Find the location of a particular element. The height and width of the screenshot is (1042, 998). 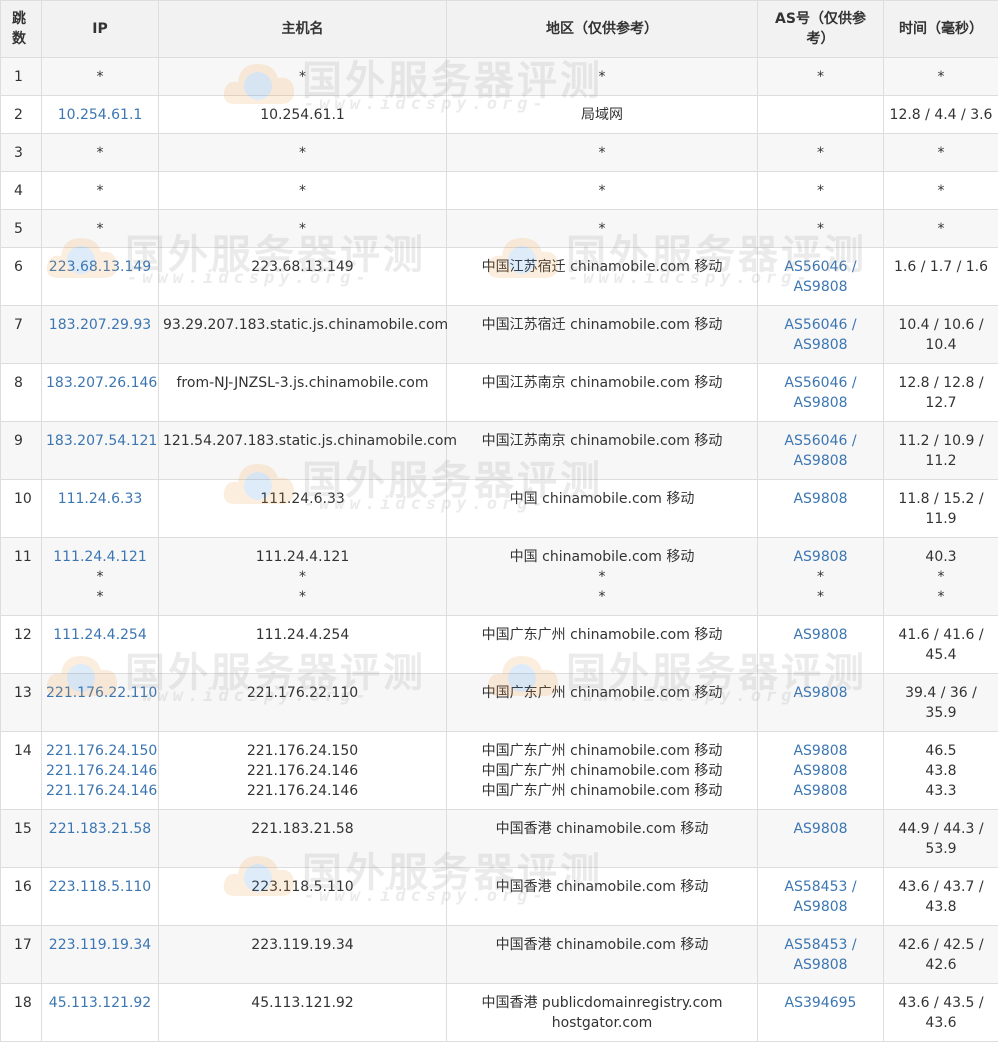

header-ip: IP is located at coordinates (100, 29).